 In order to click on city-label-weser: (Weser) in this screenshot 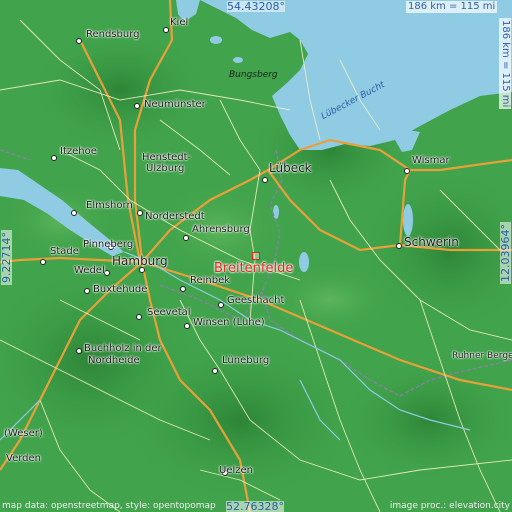, I will do `click(23, 434)`.